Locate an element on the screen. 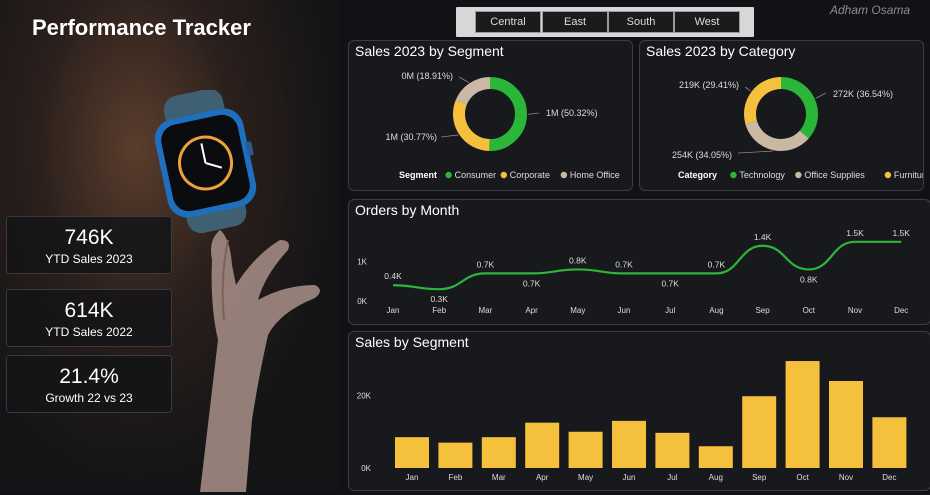 This screenshot has height=495, width=930. slice-data-label: 1M (50.32%) is located at coordinates (572, 113).